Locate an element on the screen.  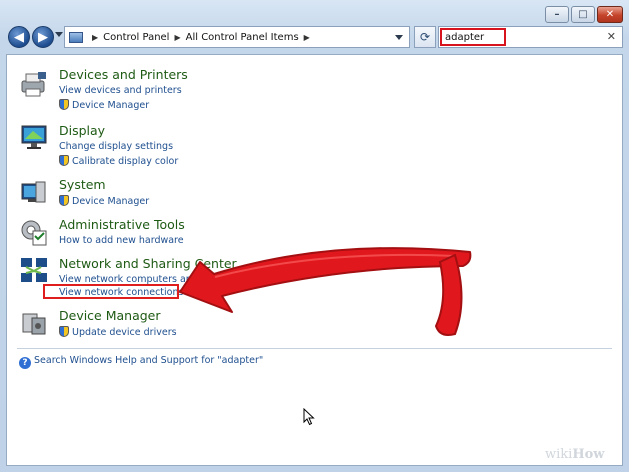
network-icon is located at coordinates (34, 271).